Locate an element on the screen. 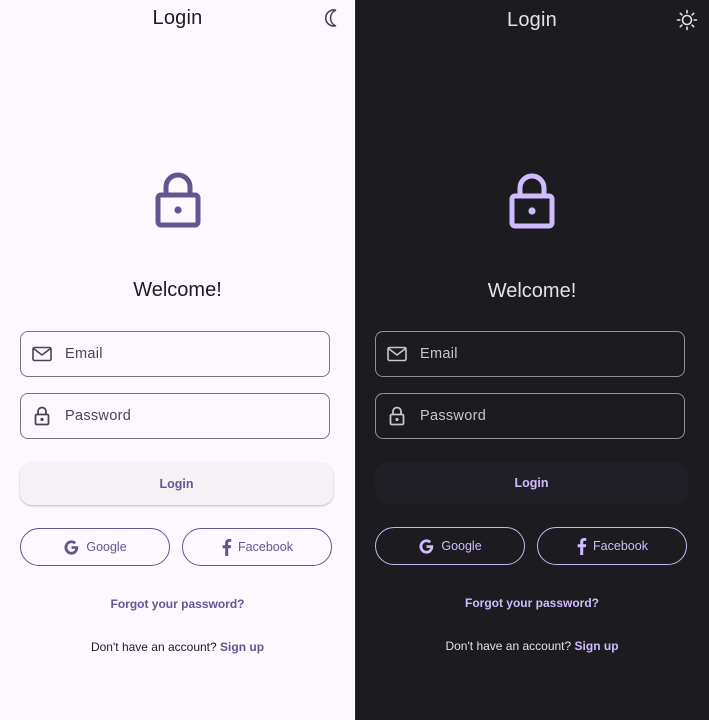 The height and width of the screenshot is (720, 709). sun-icon is located at coordinates (687, 20).